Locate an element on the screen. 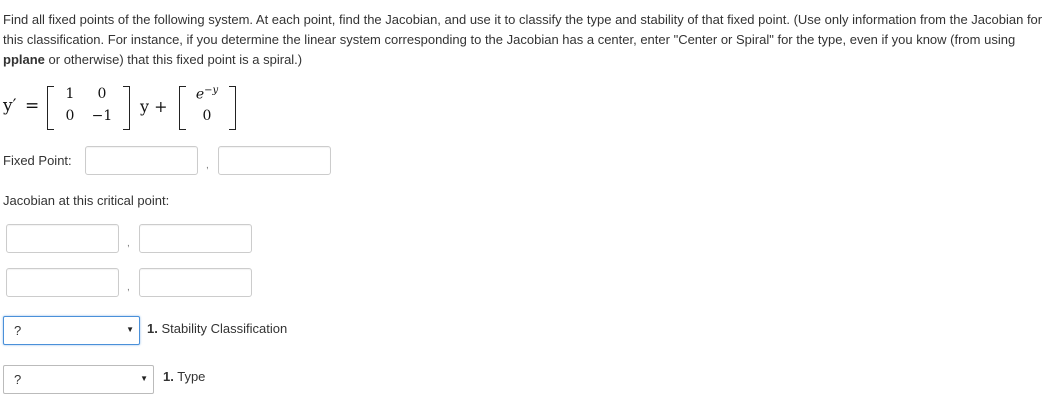 The width and height of the screenshot is (1046, 401). type-label: 1. Type is located at coordinates (184, 376).